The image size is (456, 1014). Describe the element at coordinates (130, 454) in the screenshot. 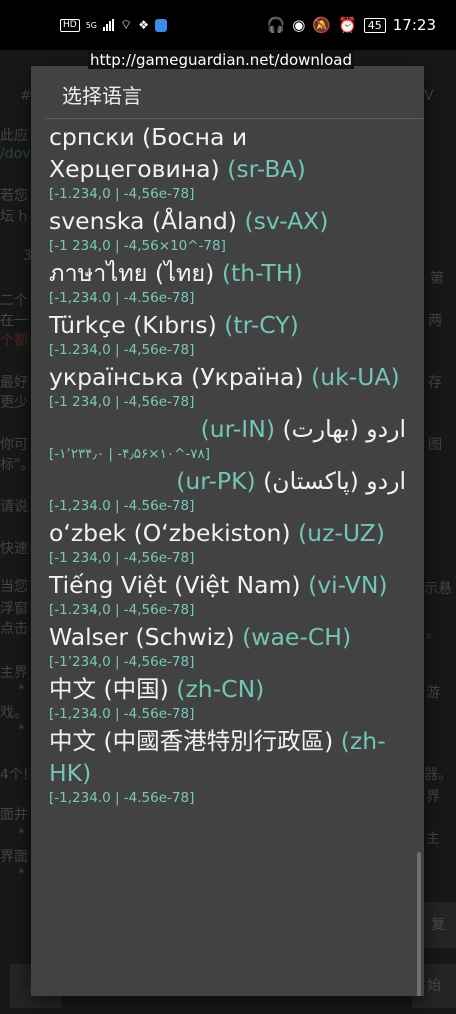

I see `number-format-sample: [-۱٬۲۳۴٫۰ | -۴٫۵۶×۱۰^-۷۸]` at that location.